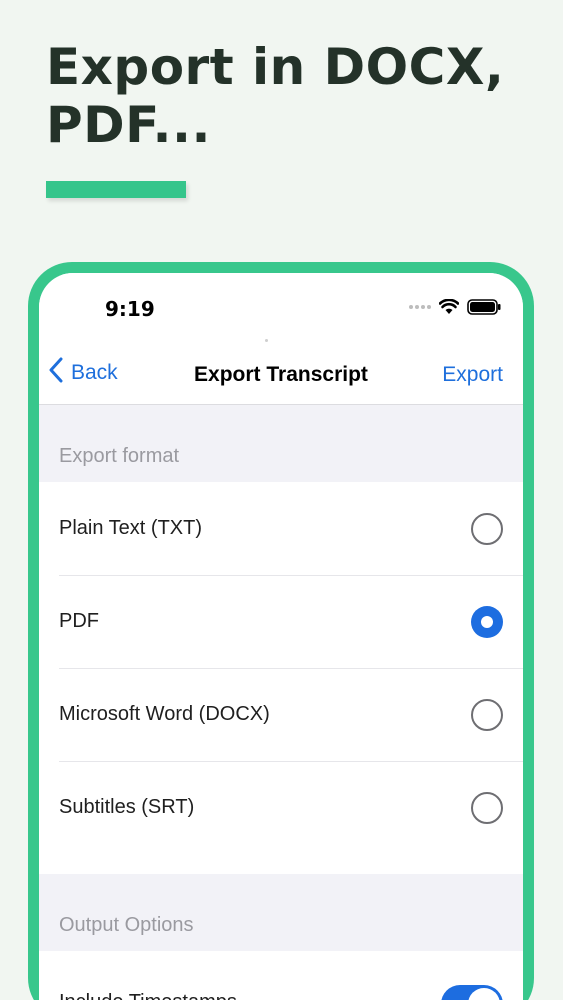  I want to click on format-option-pdf: PDF, so click(281, 621).